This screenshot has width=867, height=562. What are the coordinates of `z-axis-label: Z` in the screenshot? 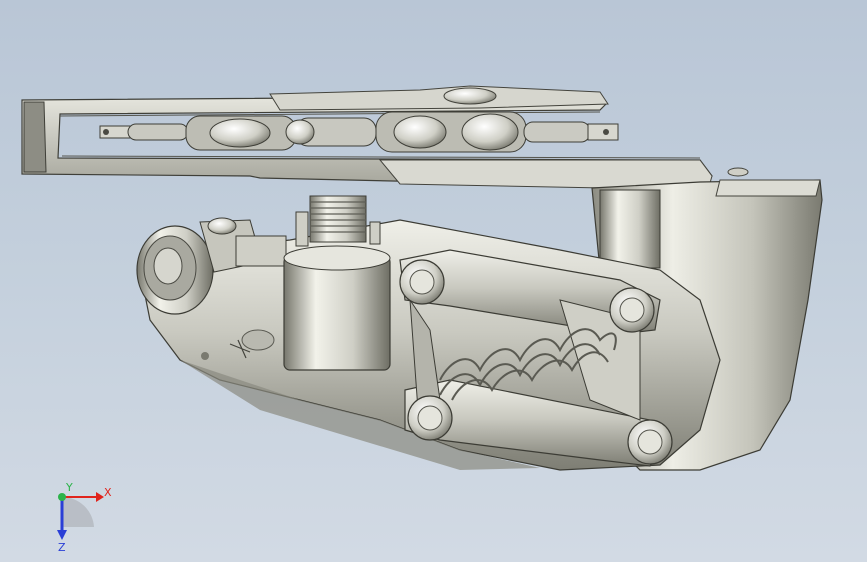 It's located at (62, 547).